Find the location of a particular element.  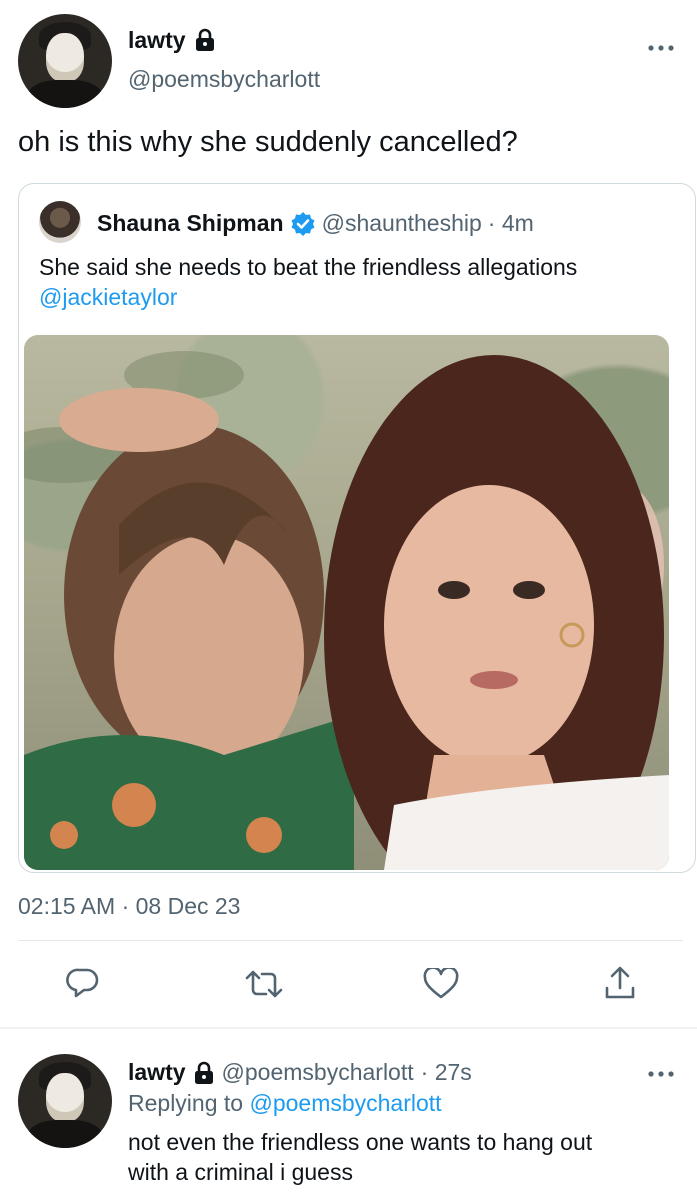

reply-author-name: lawty is located at coordinates (157, 1072).